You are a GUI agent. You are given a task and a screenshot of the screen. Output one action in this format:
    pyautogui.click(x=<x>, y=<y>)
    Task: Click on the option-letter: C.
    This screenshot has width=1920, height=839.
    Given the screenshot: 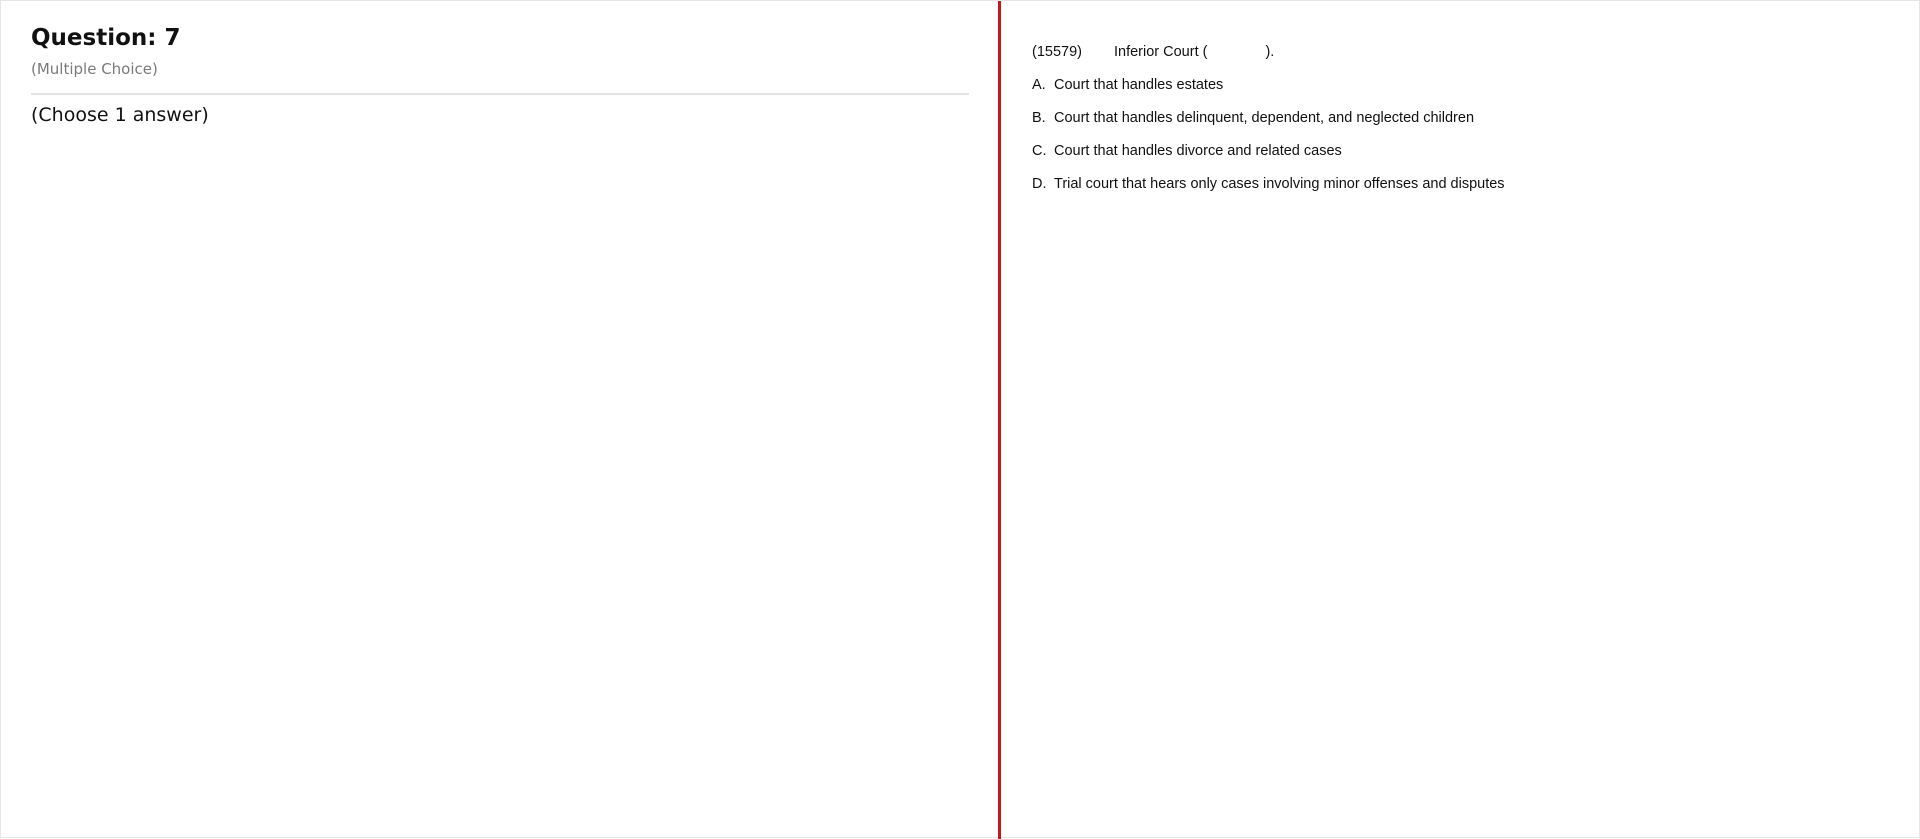 What is the action you would take?
    pyautogui.click(x=1039, y=151)
    